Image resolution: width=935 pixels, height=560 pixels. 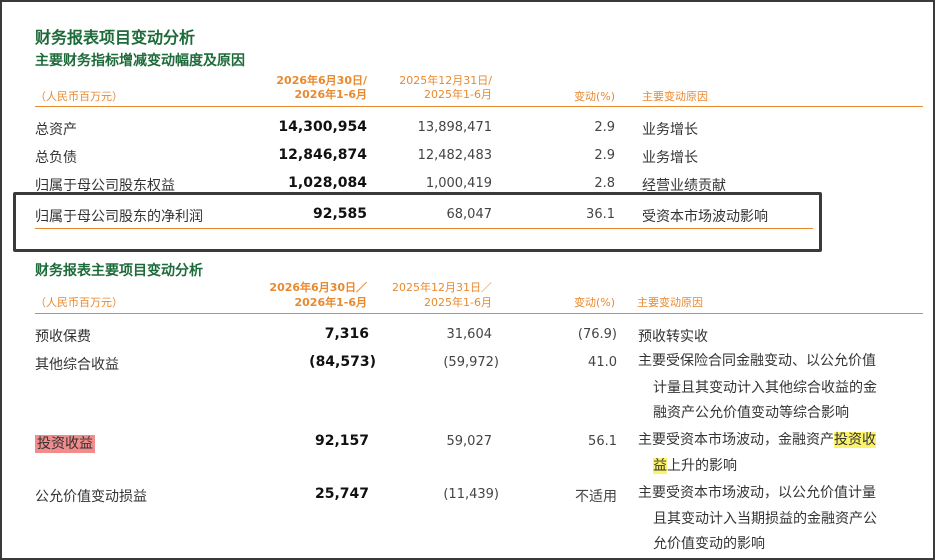 I want to click on table-row-reason: 主要受资本市场波动，金融资产投资收, so click(x=757, y=440).